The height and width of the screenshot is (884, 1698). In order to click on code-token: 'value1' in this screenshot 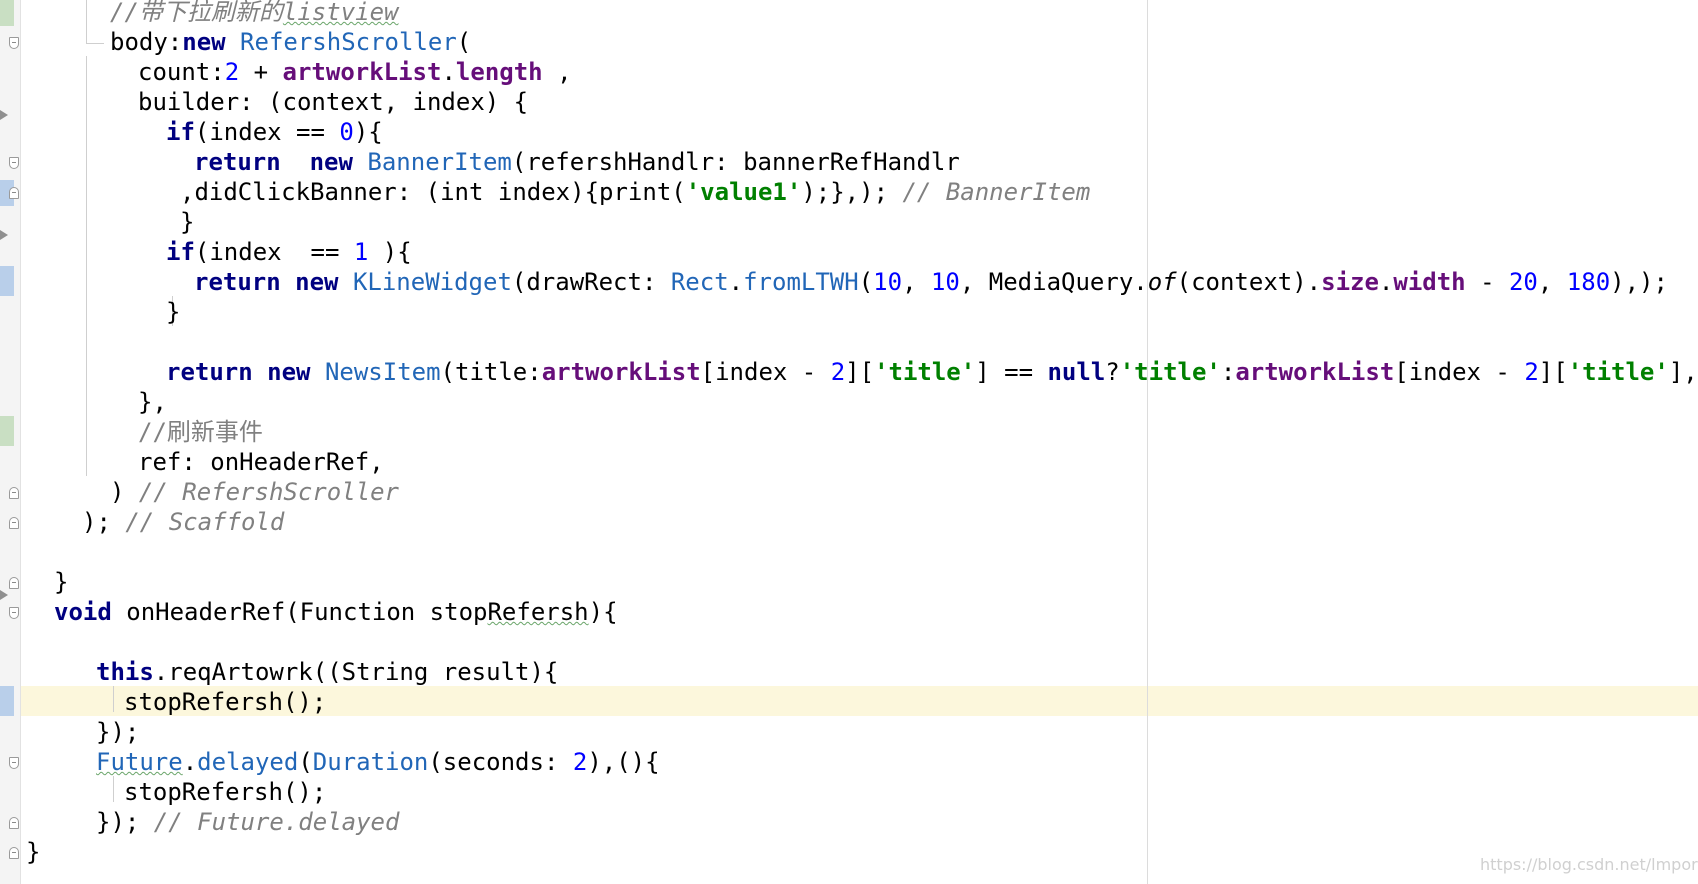, I will do `click(743, 192)`.